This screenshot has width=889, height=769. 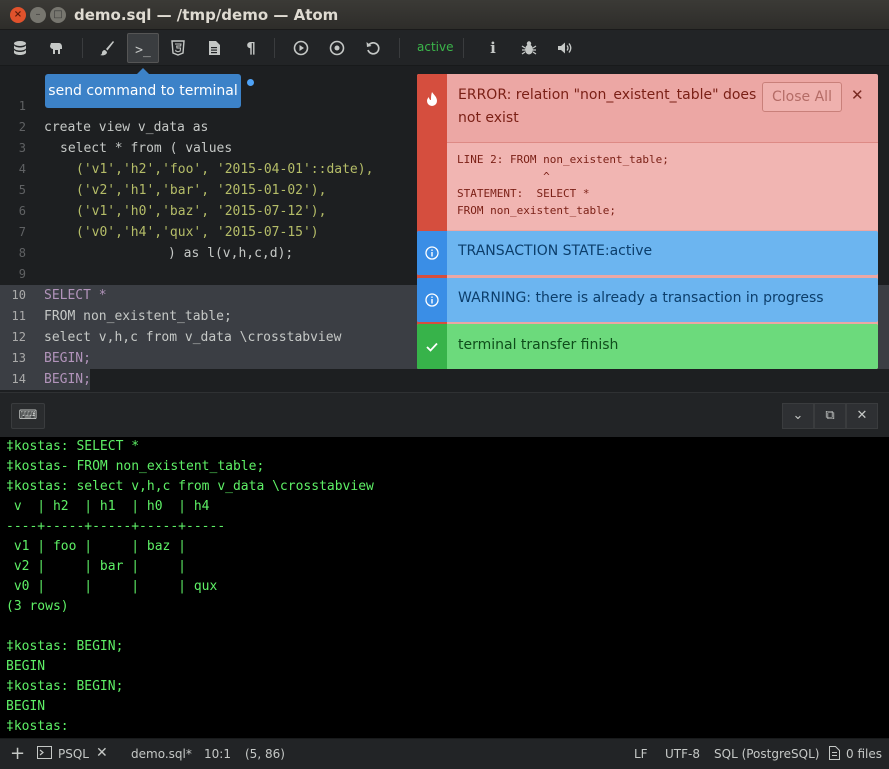 What do you see at coordinates (231, 253) in the screenshot?
I see `code-text: ) as l(v,h,c,d);` at bounding box center [231, 253].